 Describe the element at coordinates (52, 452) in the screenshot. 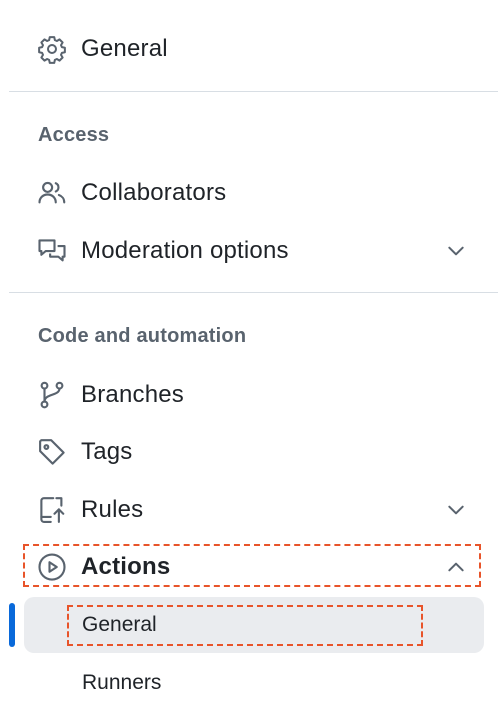

I see `tag-icon` at that location.